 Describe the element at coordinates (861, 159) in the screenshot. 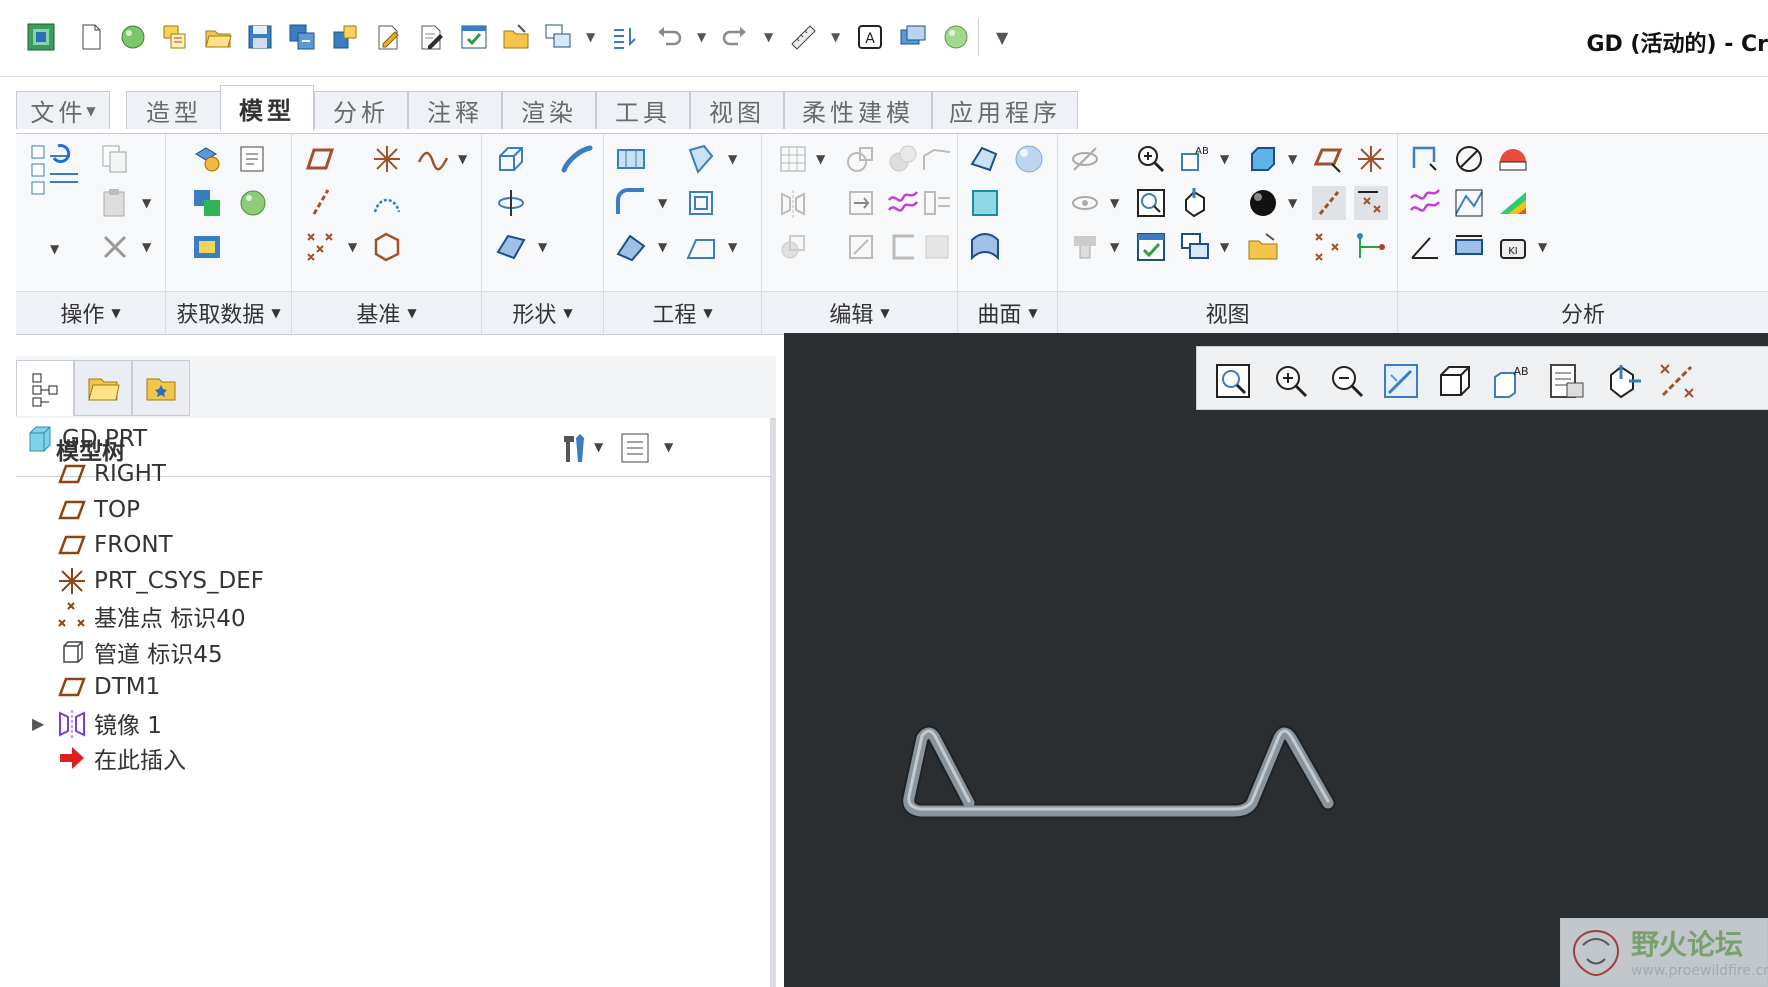

I see `trim-icon` at that location.